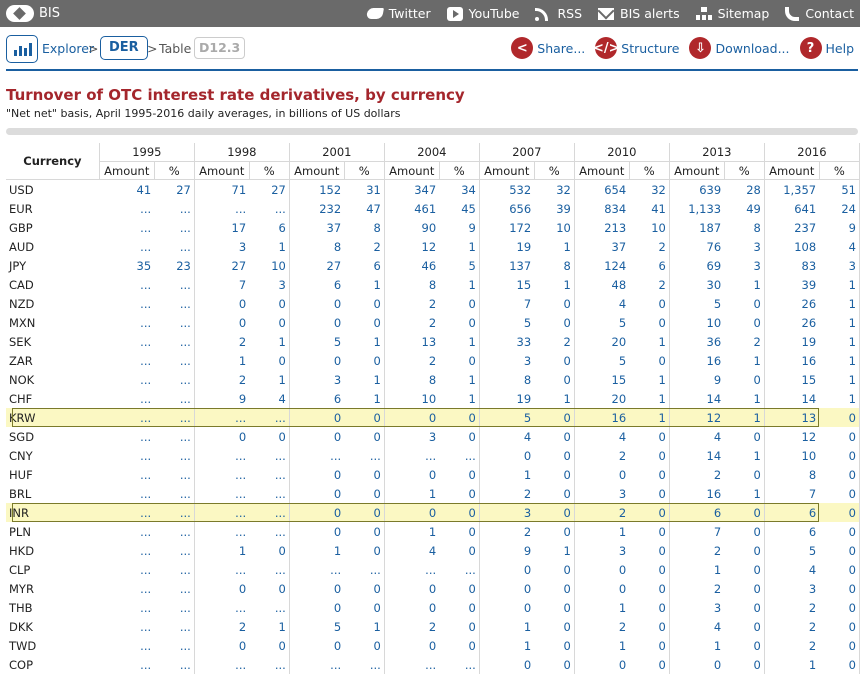  Describe the element at coordinates (826, 48) in the screenshot. I see `help-button: ? Help` at that location.